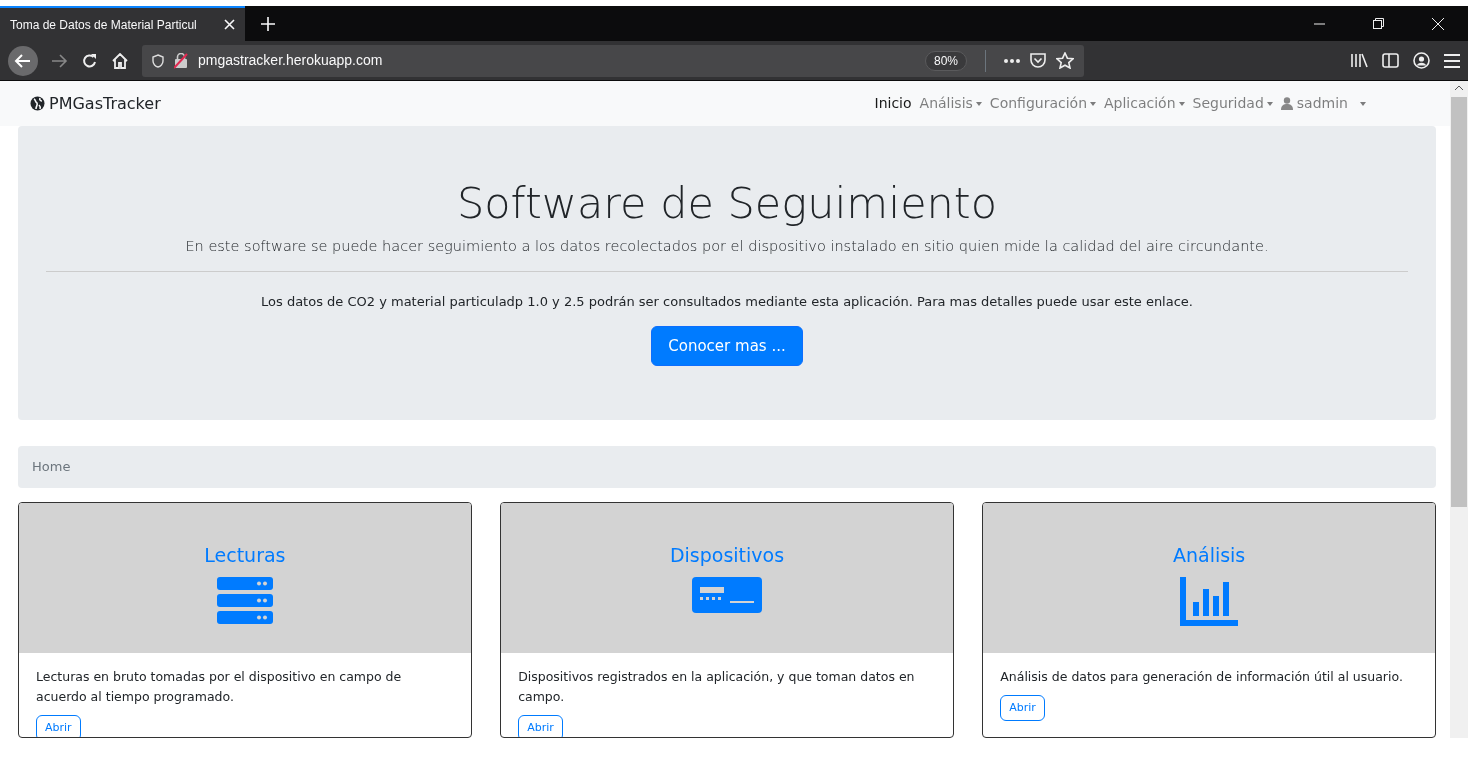  I want to click on restore-icon, so click(1378, 23).